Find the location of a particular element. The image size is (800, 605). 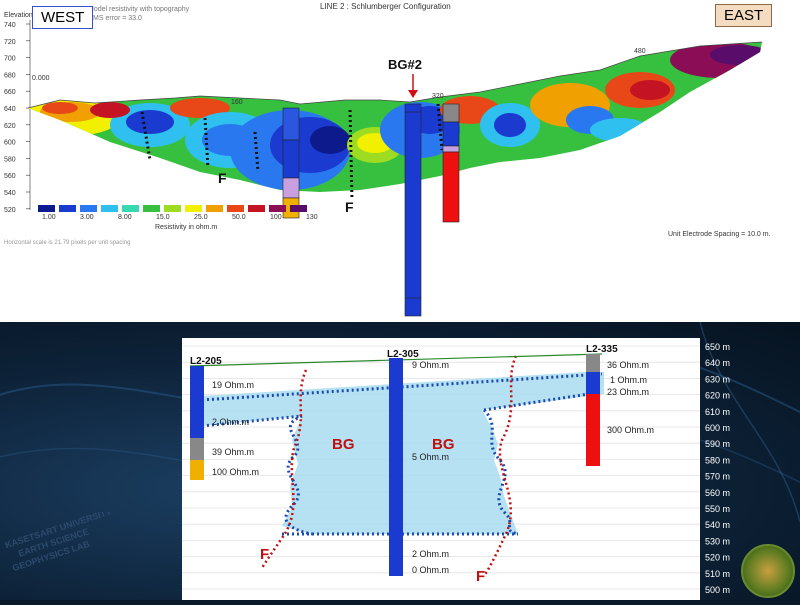

layer-label: 5 Ohm.m is located at coordinates (430, 457).